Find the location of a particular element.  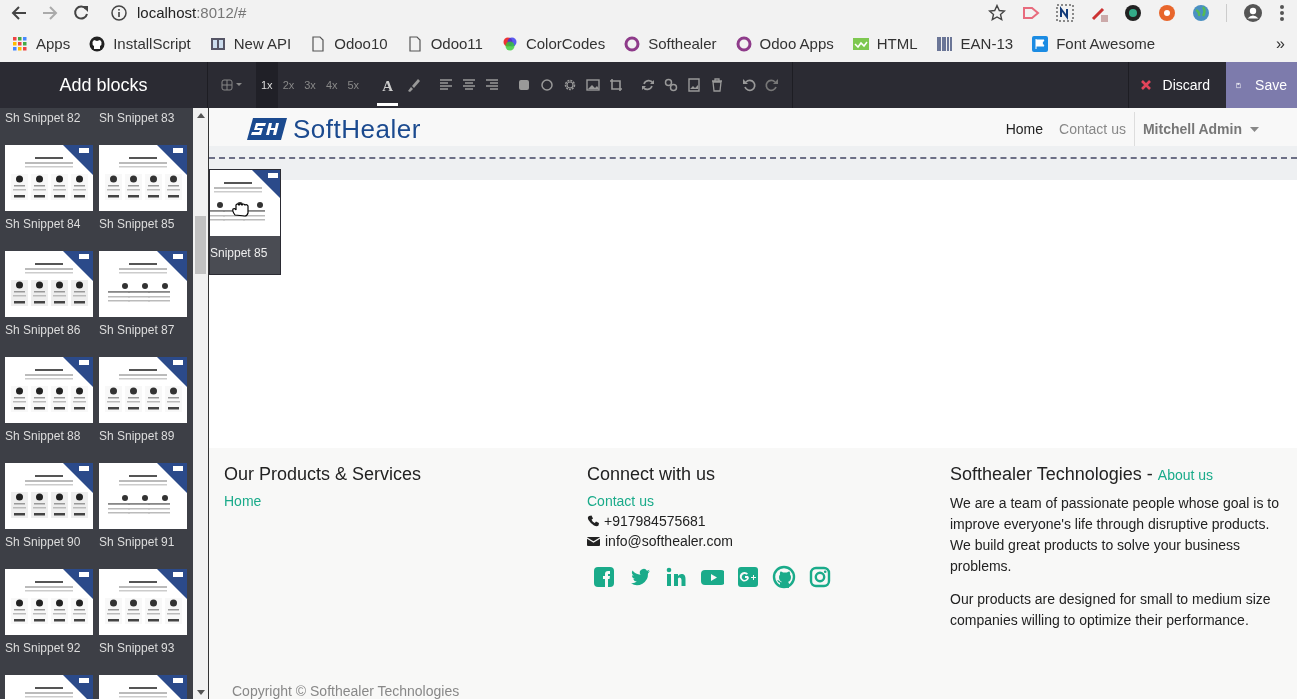

snippet-label: Sh Snippet 92 is located at coordinates (49, 648).